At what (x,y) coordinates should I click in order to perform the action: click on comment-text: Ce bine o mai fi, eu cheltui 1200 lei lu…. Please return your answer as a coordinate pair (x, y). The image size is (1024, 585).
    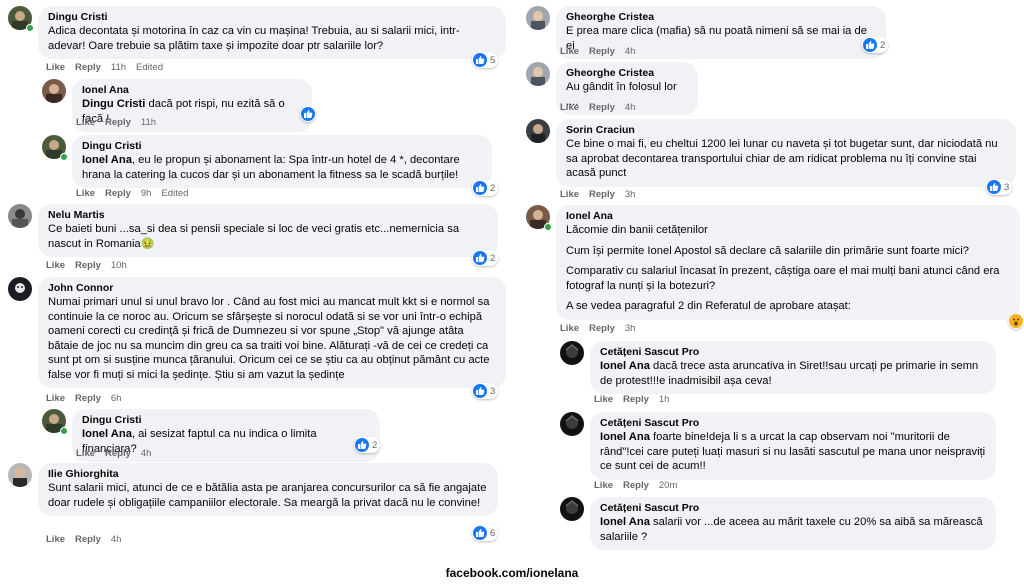
    Looking at the image, I should click on (782, 158).